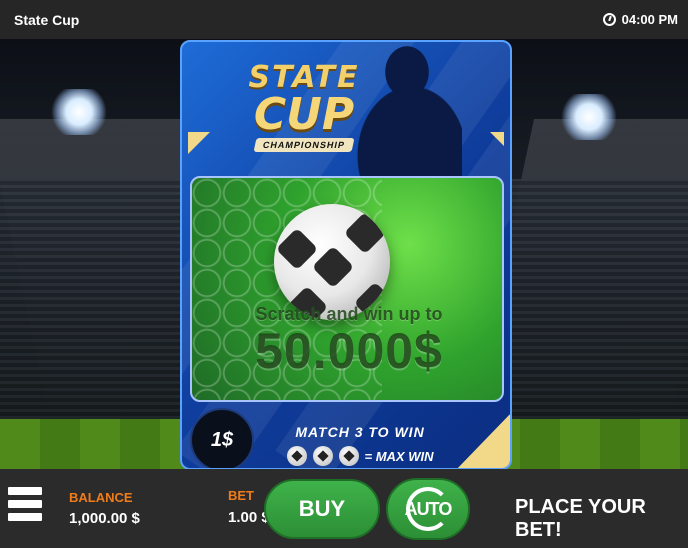 Image resolution: width=688 pixels, height=548 pixels. Describe the element at coordinates (349, 351) in the screenshot. I see `promo-amount: 50.000$` at that location.